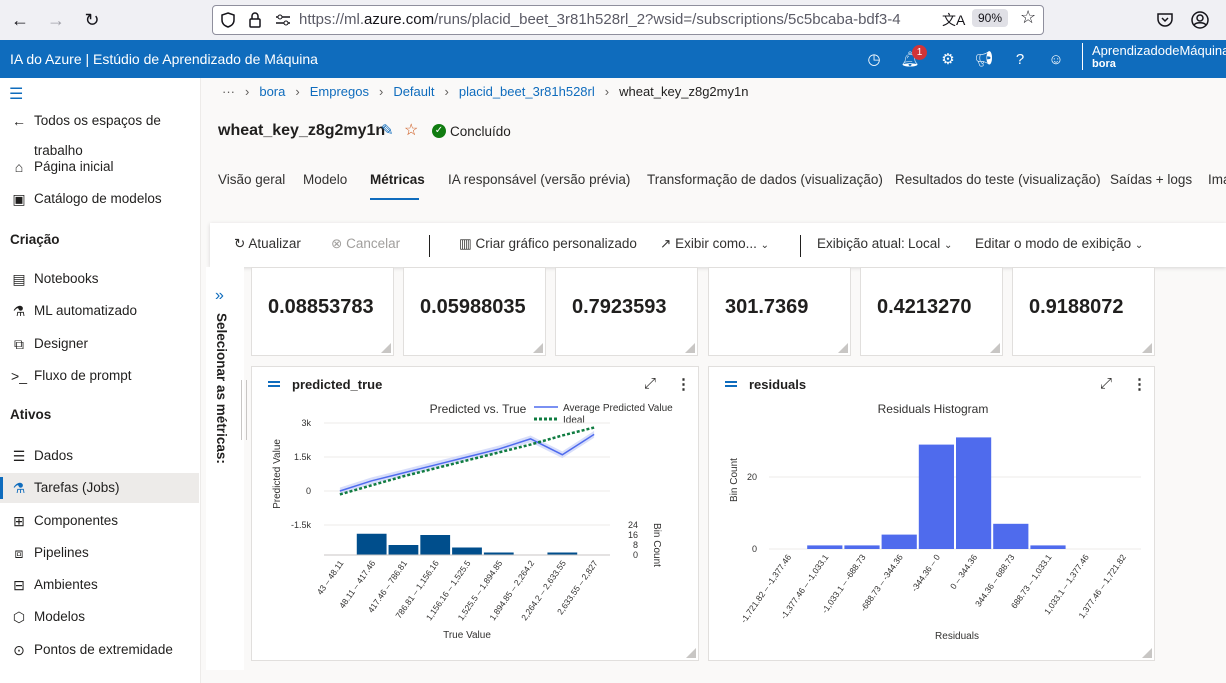 This screenshot has height=683, width=1226. I want to click on y2-tick-label: 0, so click(635, 555).